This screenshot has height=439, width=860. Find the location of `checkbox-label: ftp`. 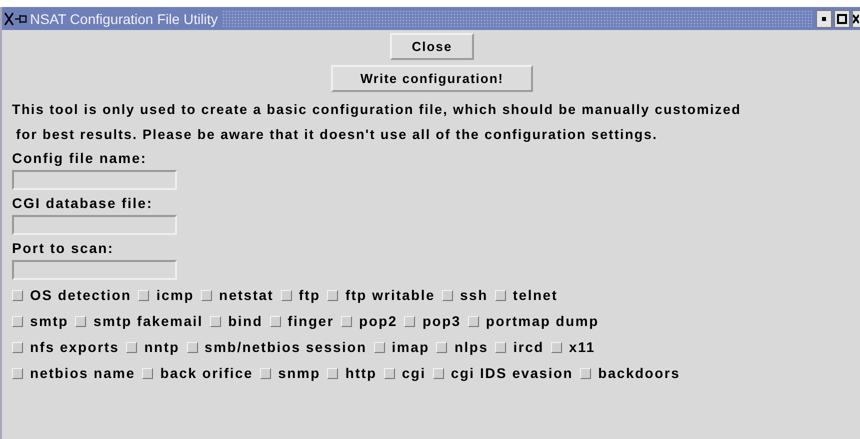

checkbox-label: ftp is located at coordinates (309, 295).